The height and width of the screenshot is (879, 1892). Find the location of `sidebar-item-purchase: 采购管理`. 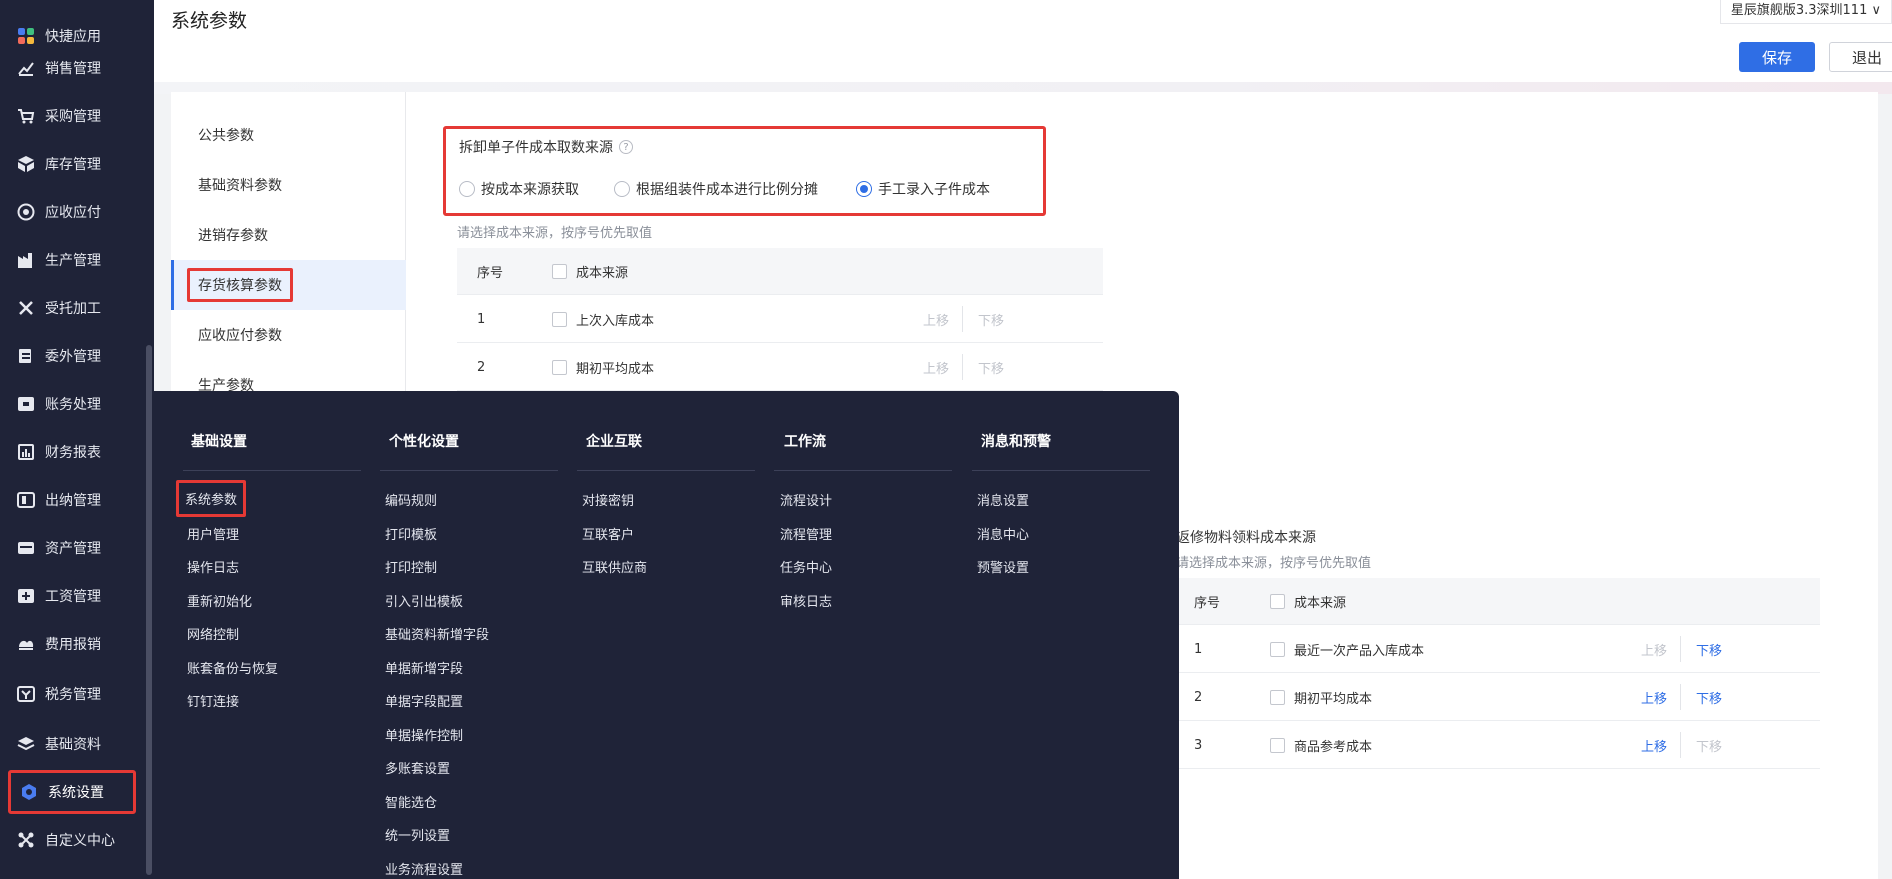

sidebar-item-purchase: 采购管理 is located at coordinates (77, 116).